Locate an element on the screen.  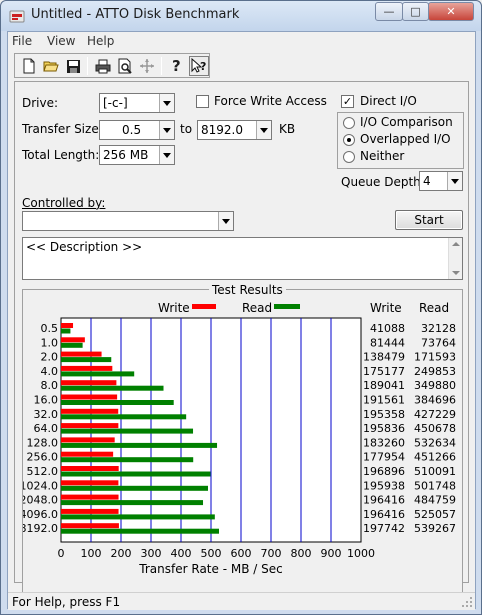
resize-grip-icon is located at coordinates (467, 602).